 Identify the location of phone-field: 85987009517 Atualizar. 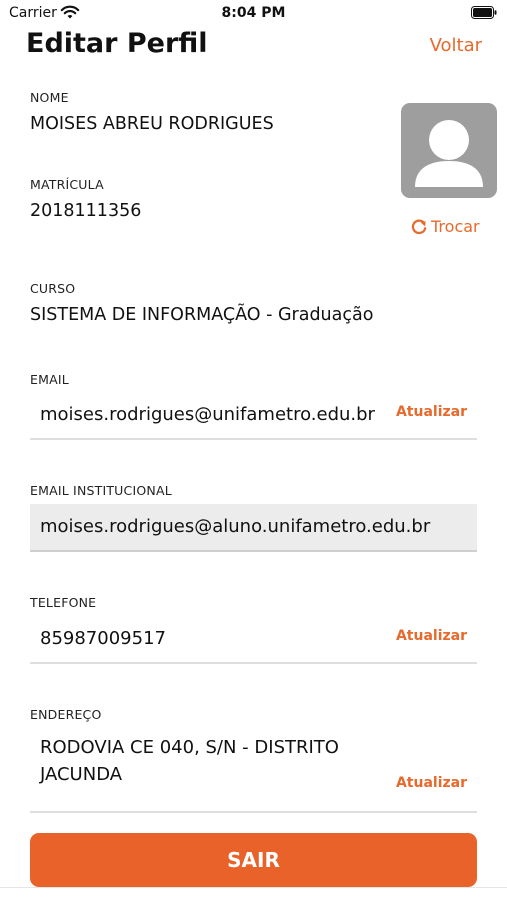
(253, 640).